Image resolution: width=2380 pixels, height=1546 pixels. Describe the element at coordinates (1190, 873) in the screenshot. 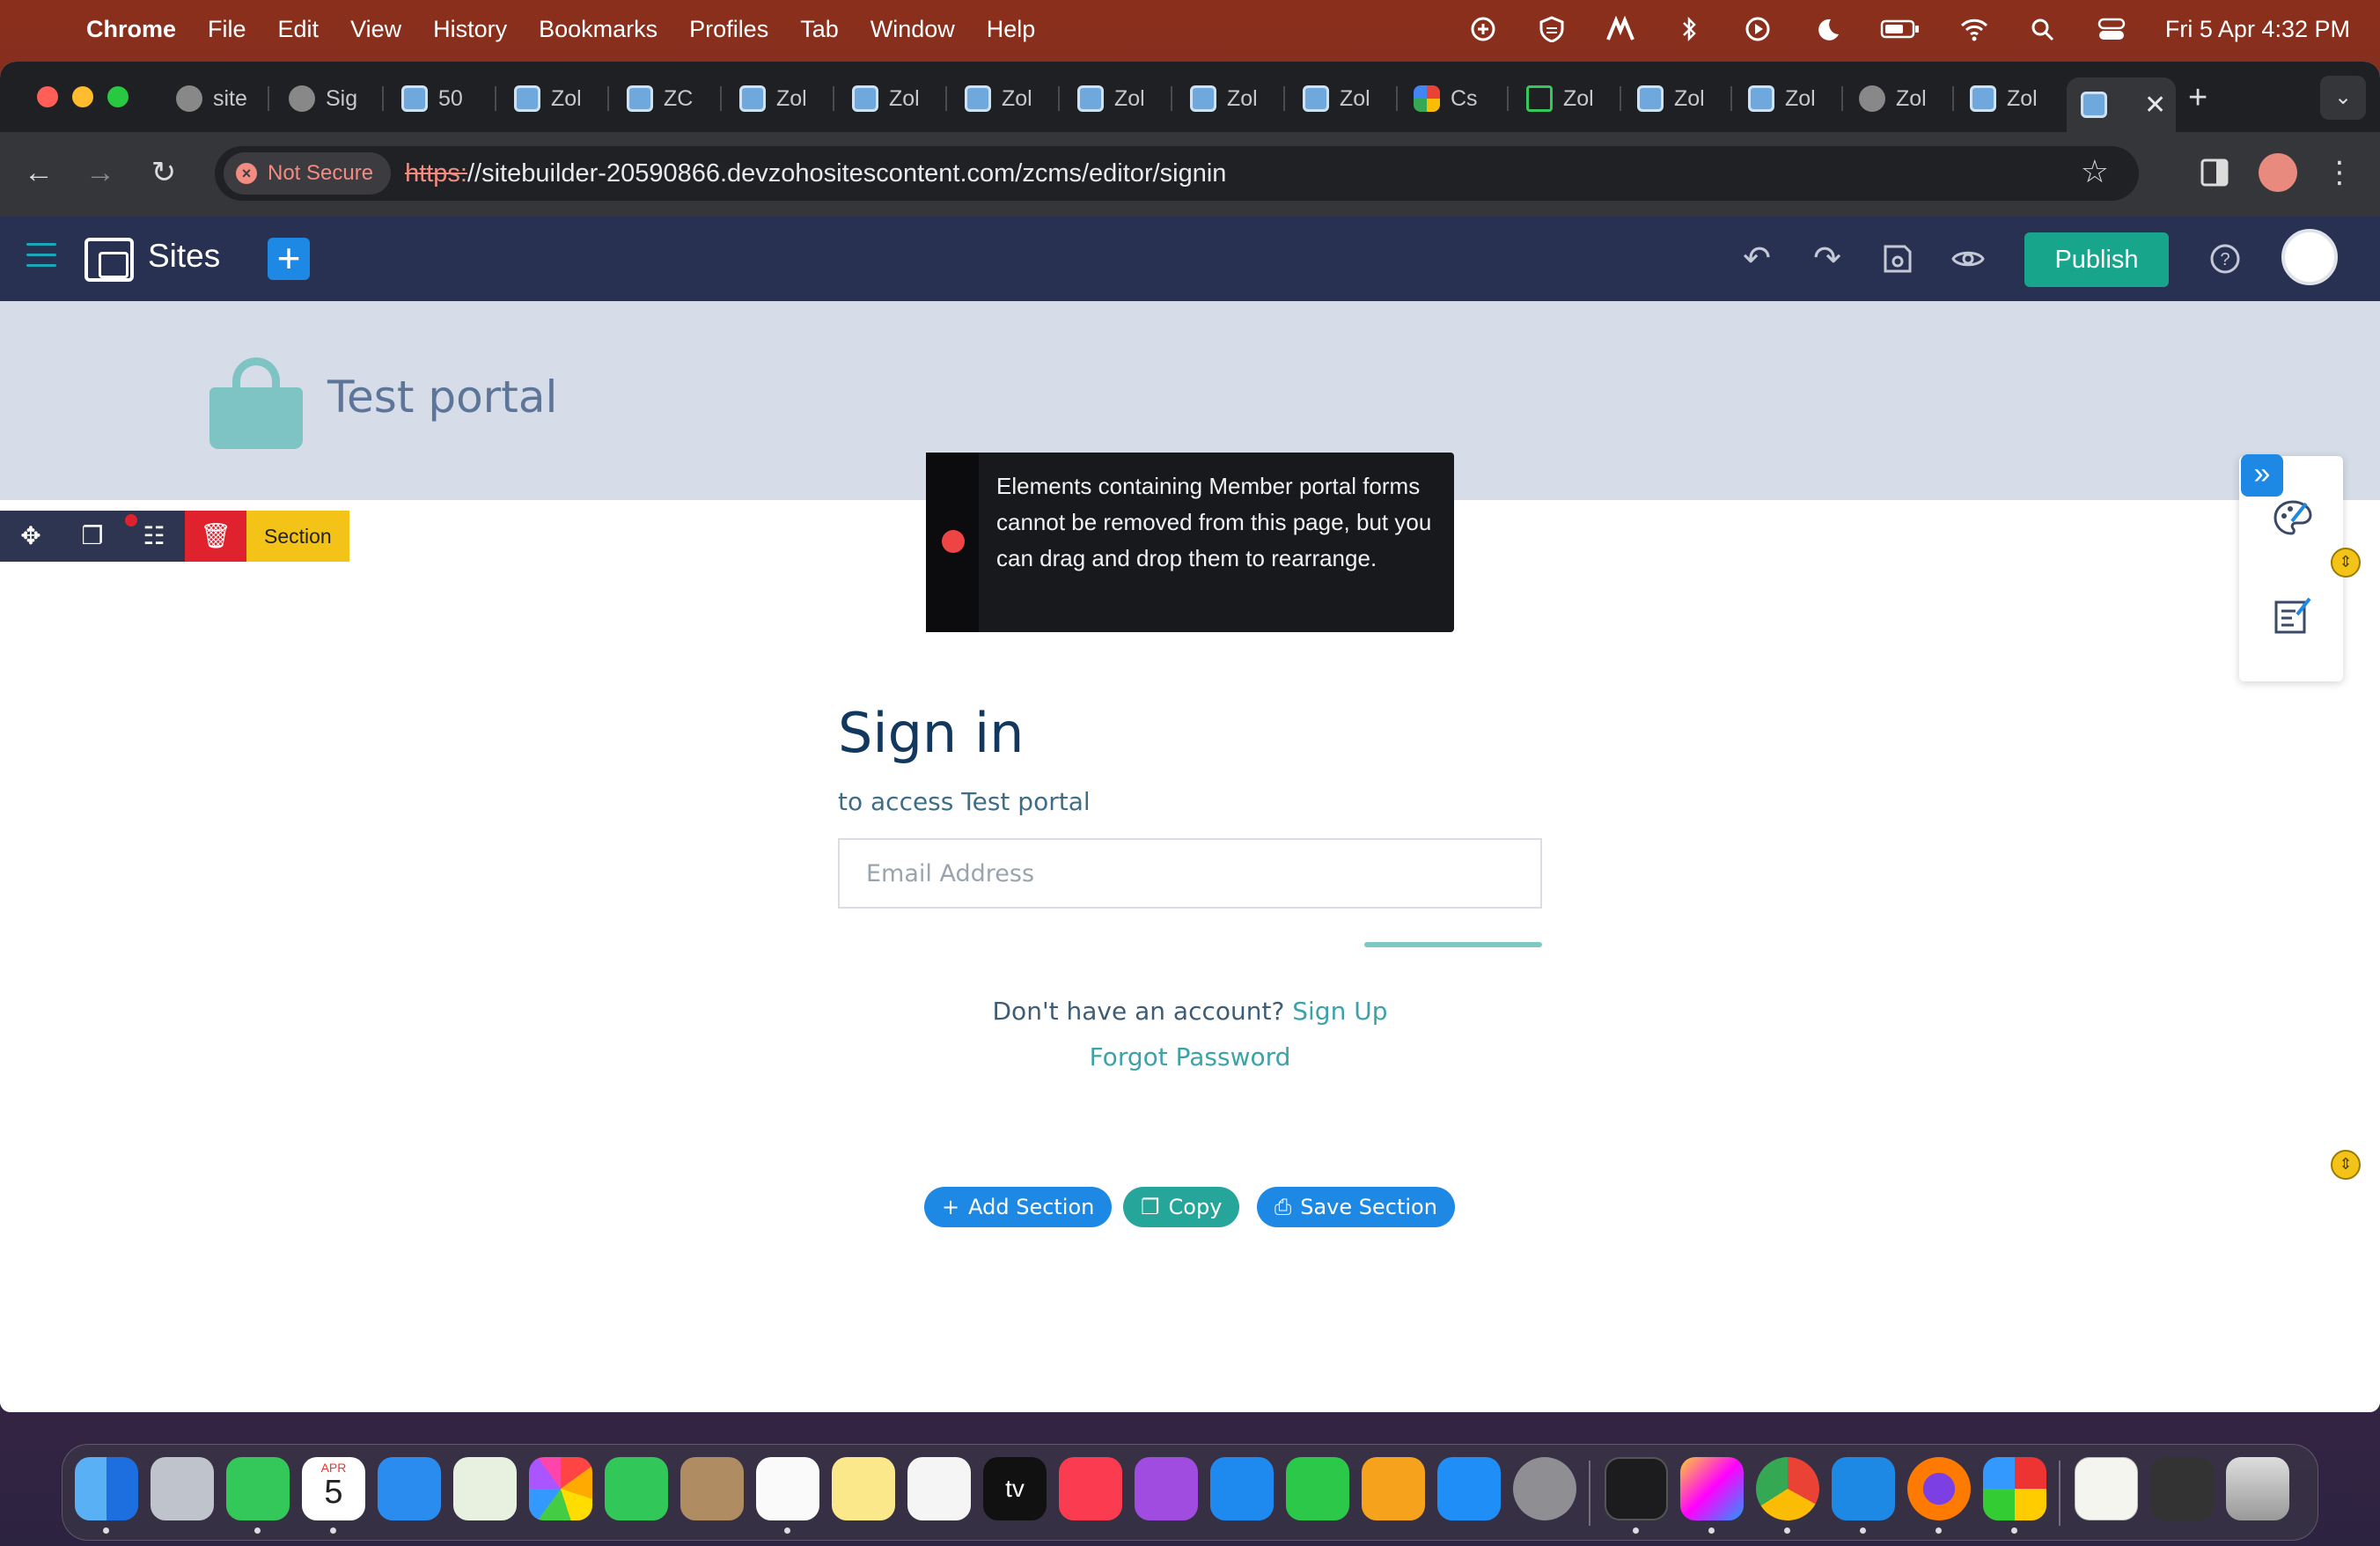

I see `email-field` at that location.